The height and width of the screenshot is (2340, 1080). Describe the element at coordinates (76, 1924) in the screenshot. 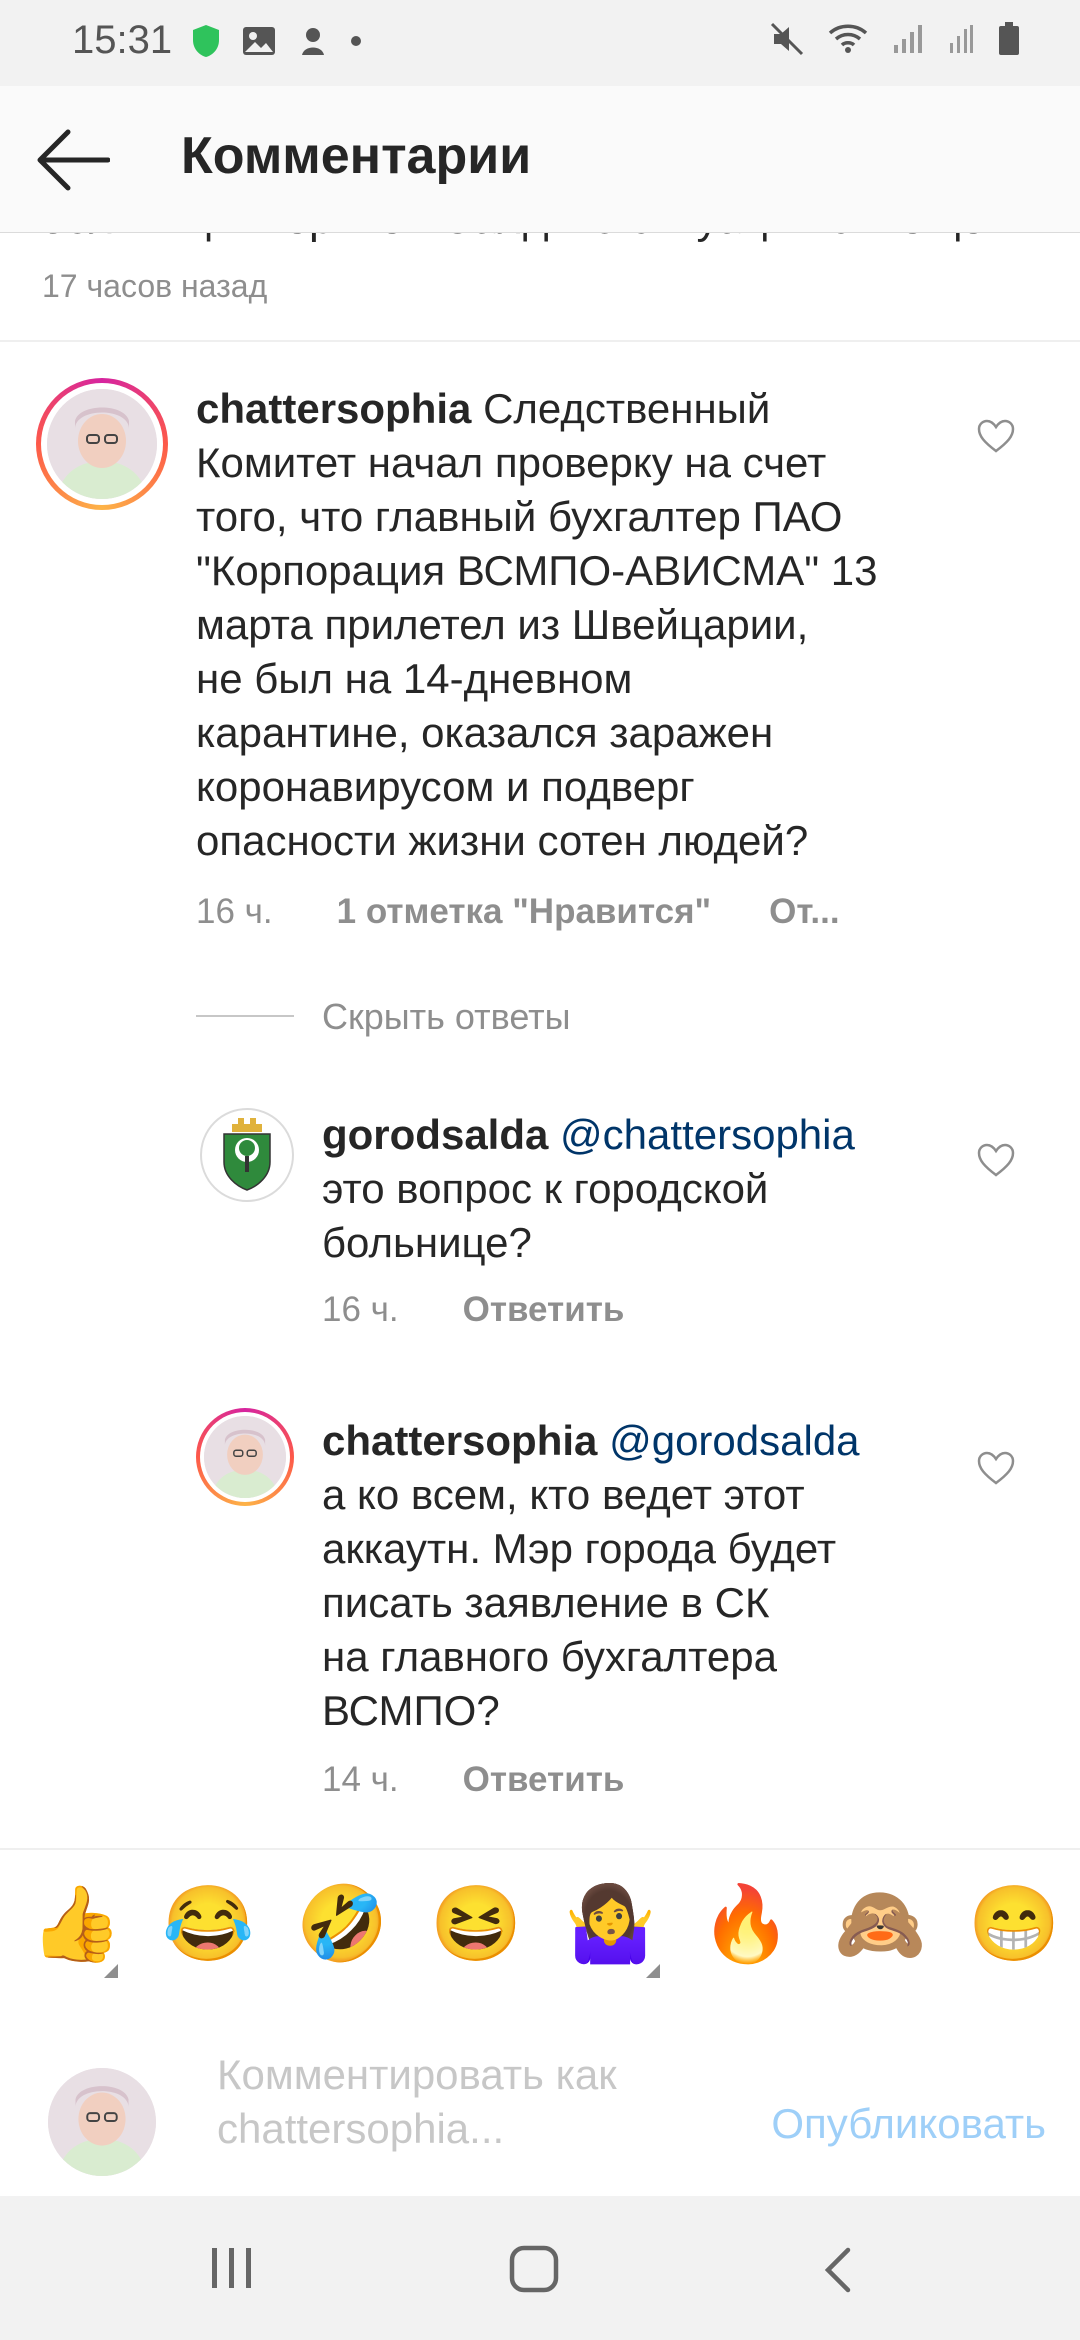

I see `emoji-thumbs-up: 👍` at that location.